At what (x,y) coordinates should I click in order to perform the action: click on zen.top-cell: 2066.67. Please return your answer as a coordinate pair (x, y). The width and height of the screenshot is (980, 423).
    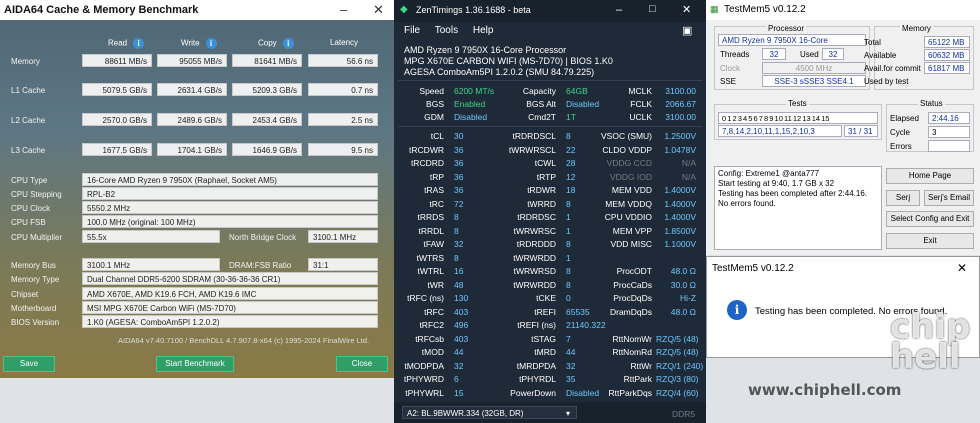
    Looking at the image, I should click on (680, 104).